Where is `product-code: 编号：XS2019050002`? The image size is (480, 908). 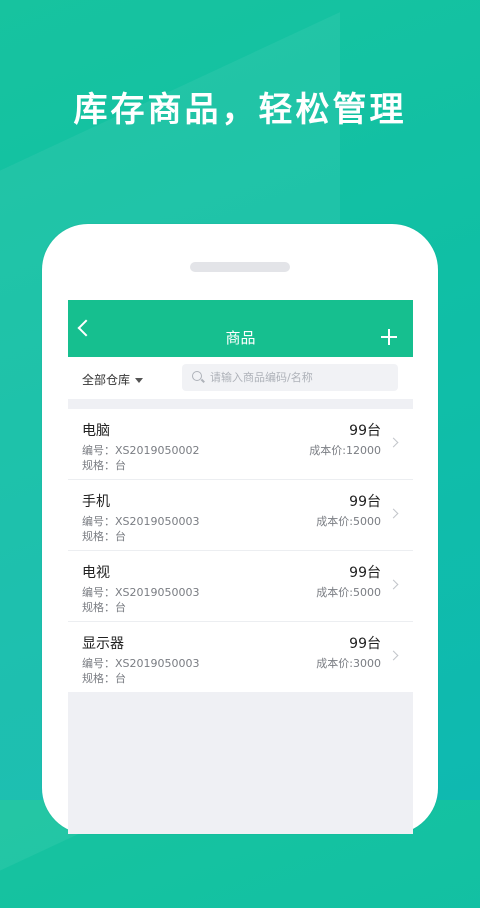 product-code: 编号：XS2019050002 is located at coordinates (141, 450).